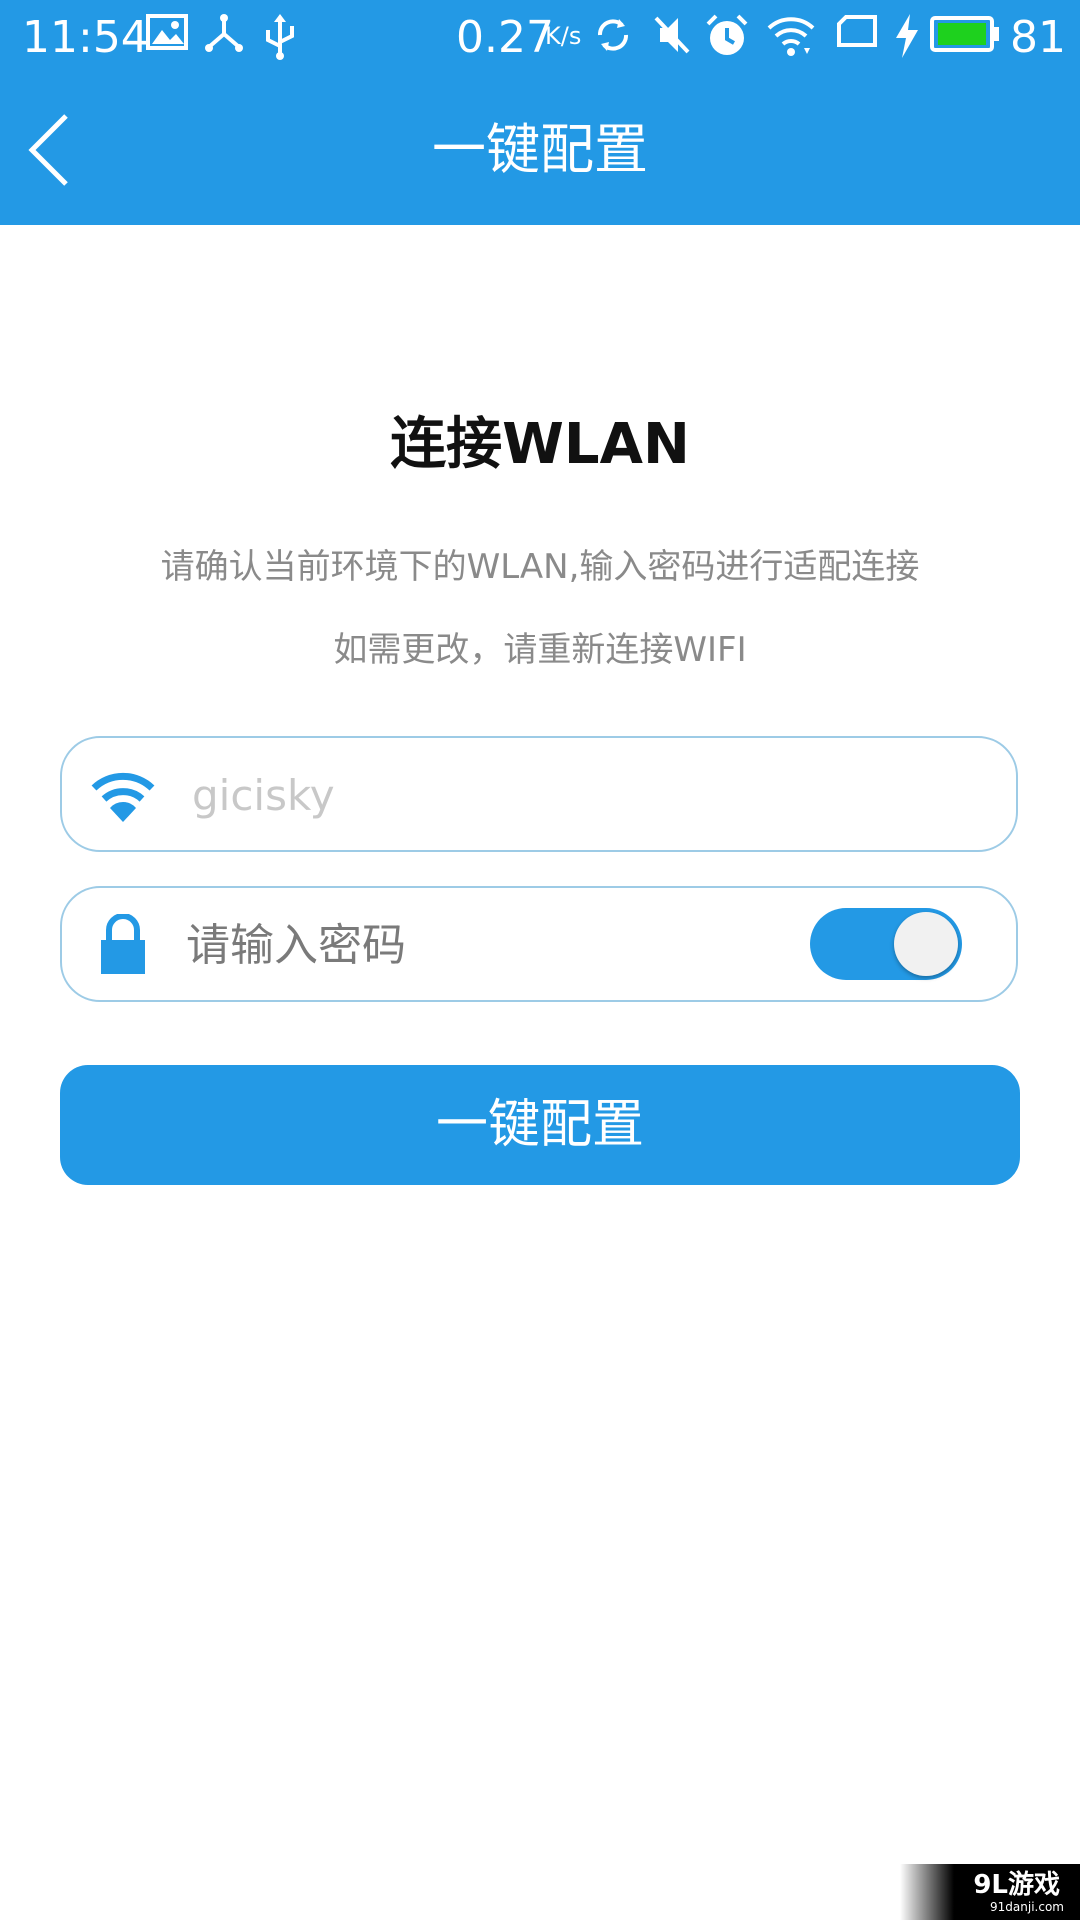 The image size is (1080, 1920). I want to click on net-speed-unit: K/s, so click(563, 36).